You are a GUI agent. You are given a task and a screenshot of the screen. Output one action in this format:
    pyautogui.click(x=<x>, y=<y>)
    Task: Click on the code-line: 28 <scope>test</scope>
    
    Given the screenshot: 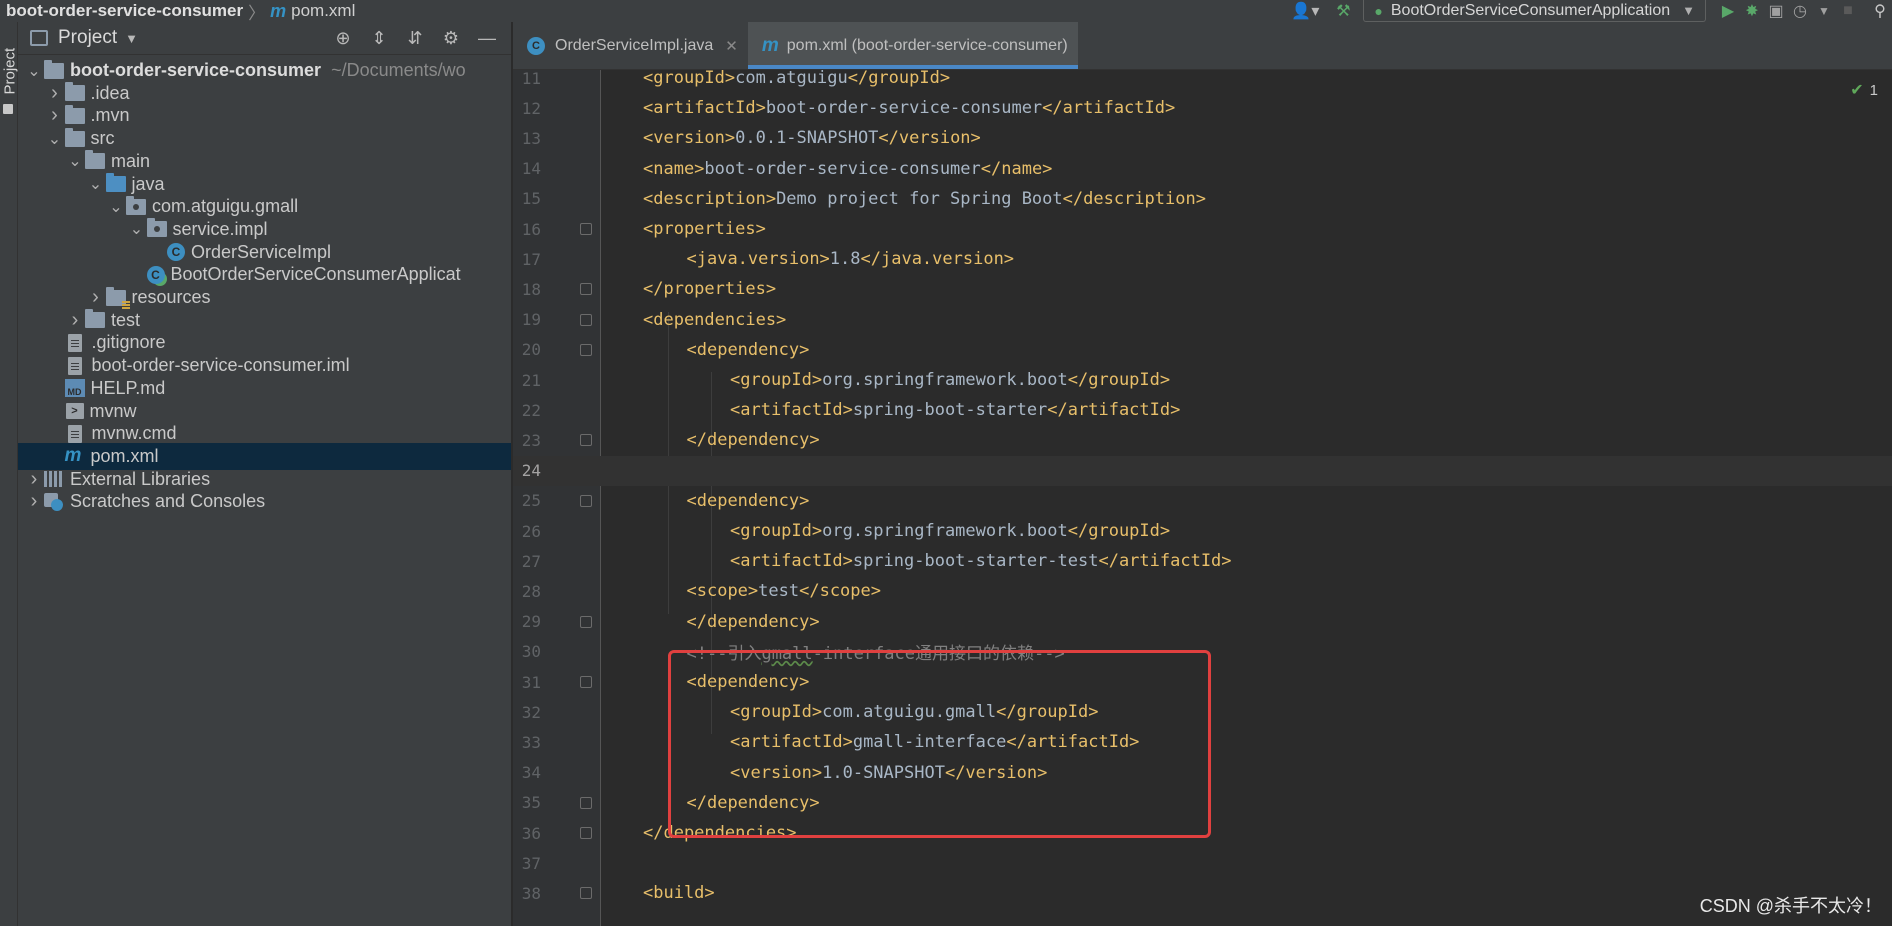 What is the action you would take?
    pyautogui.click(x=1202, y=591)
    